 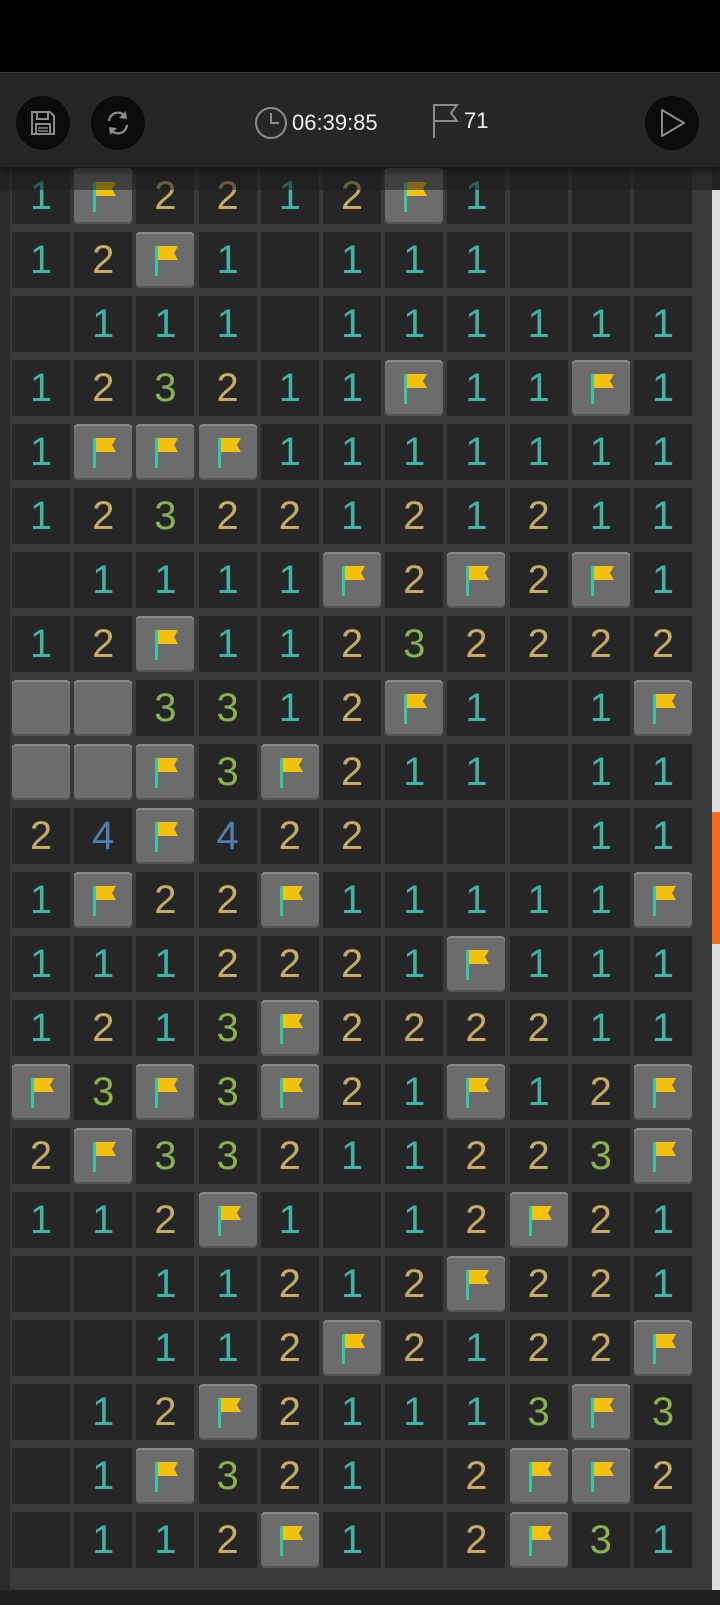 I want to click on scrollbar-thumb, so click(x=716, y=878).